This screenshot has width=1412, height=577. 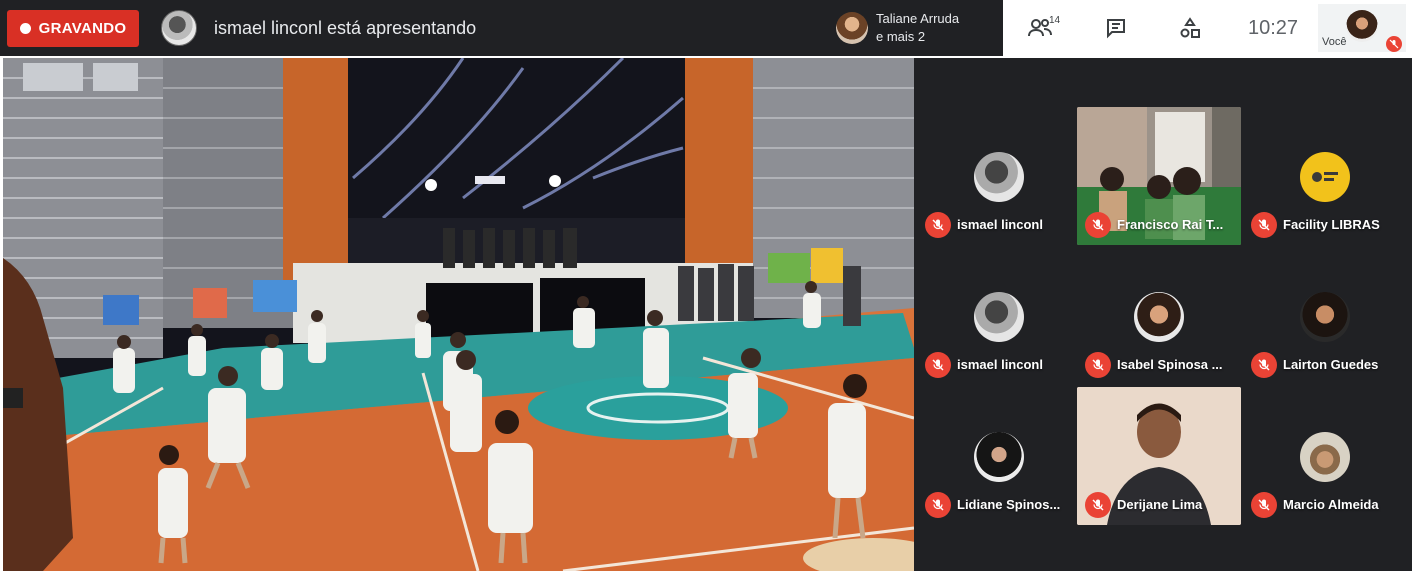 What do you see at coordinates (1362, 26) in the screenshot?
I see `self-avatar` at bounding box center [1362, 26].